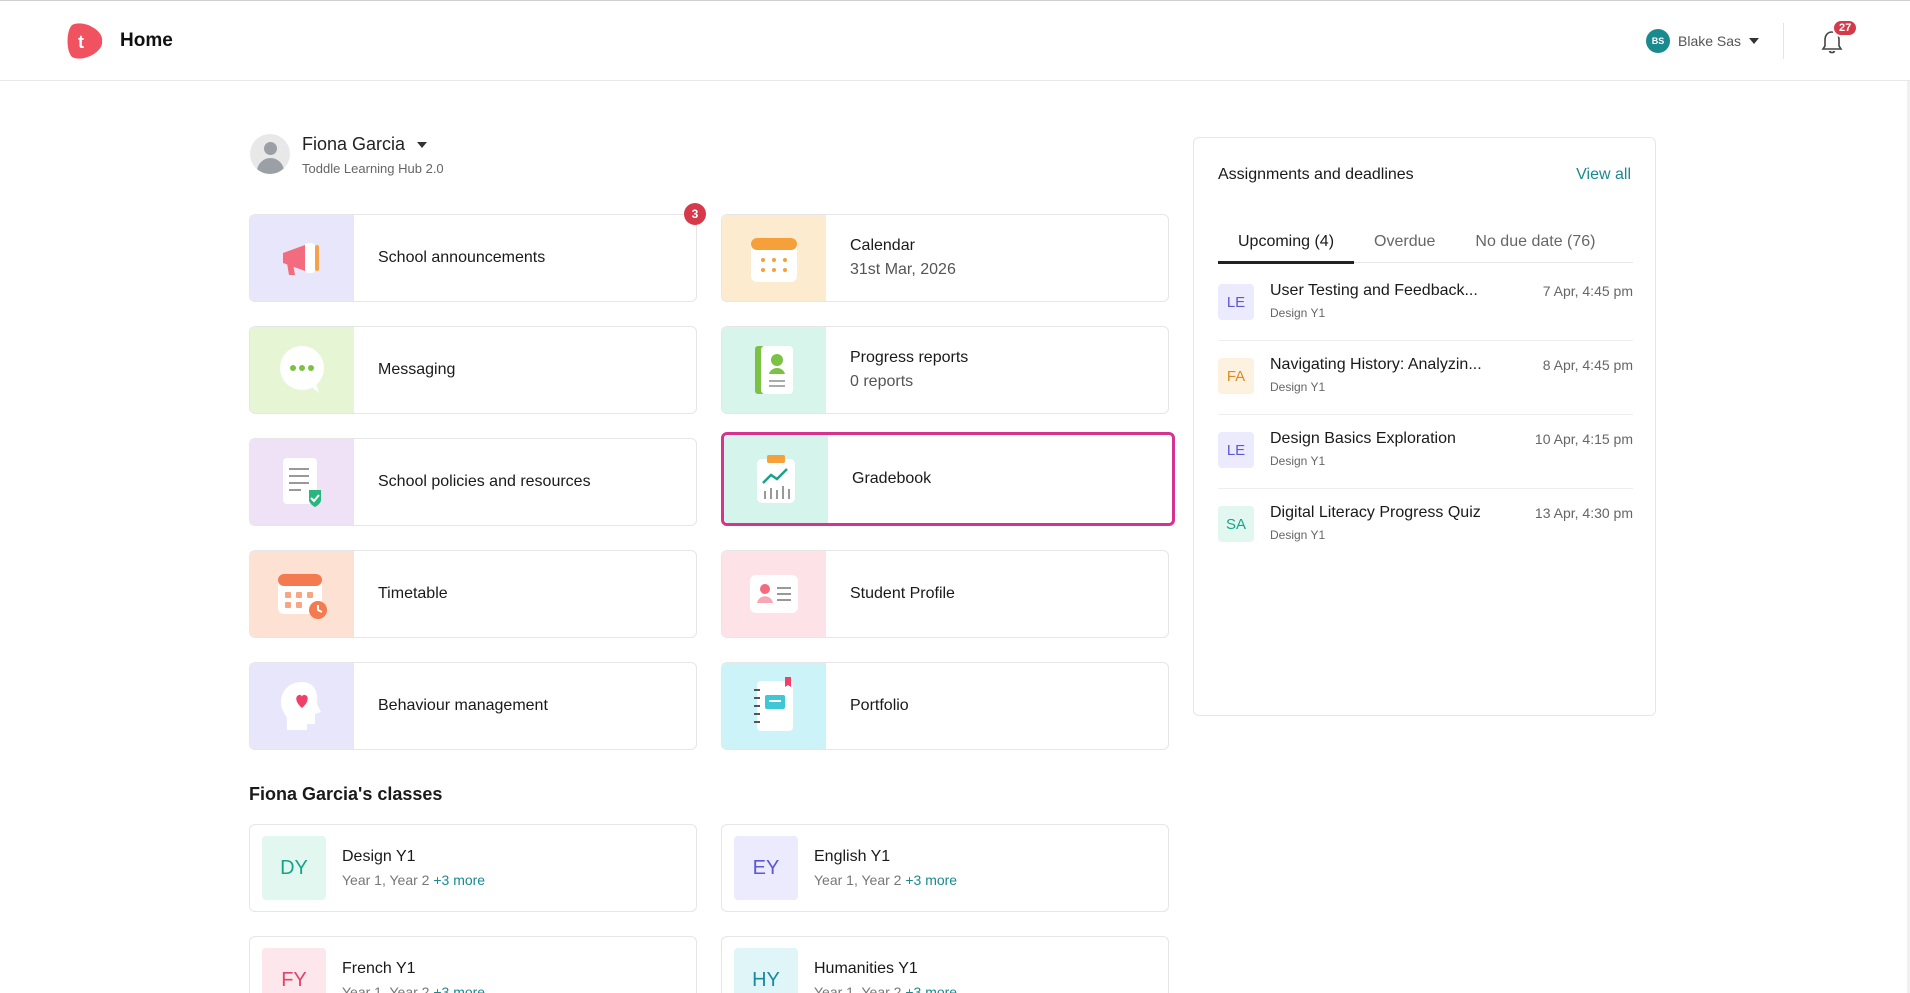 This screenshot has width=1910, height=993. Describe the element at coordinates (417, 369) in the screenshot. I see `card-title: Messaging` at that location.